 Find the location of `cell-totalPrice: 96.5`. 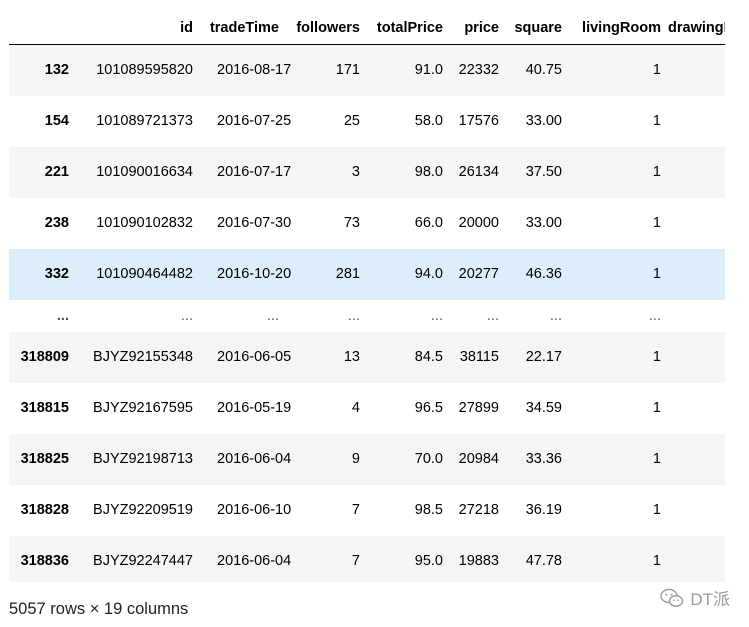

cell-totalPrice: 96.5 is located at coordinates (428, 408).